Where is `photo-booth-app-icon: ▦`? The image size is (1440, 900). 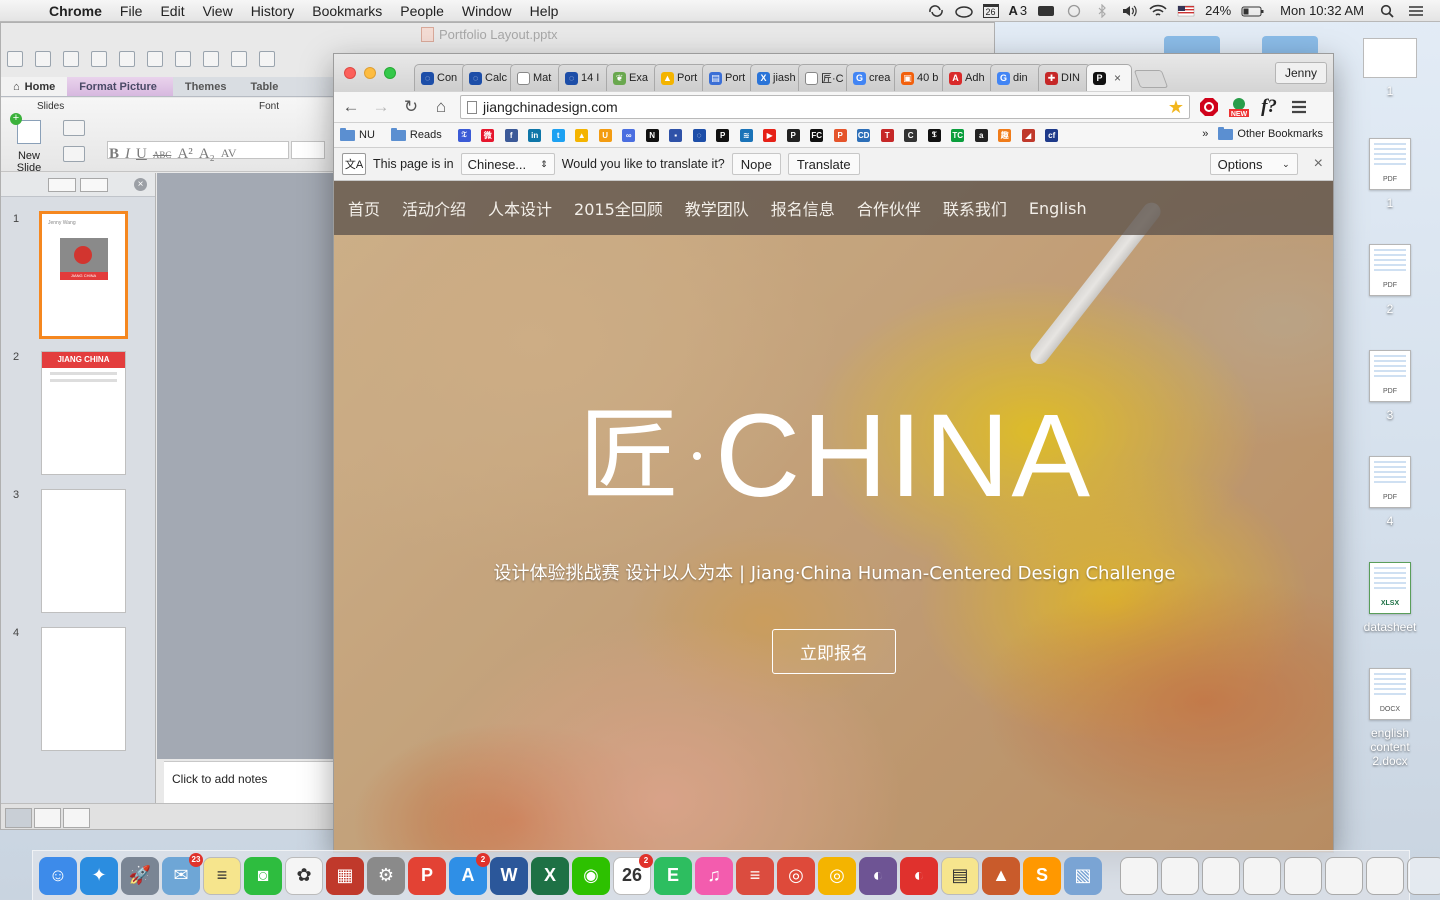 photo-booth-app-icon: ▦ is located at coordinates (345, 875).